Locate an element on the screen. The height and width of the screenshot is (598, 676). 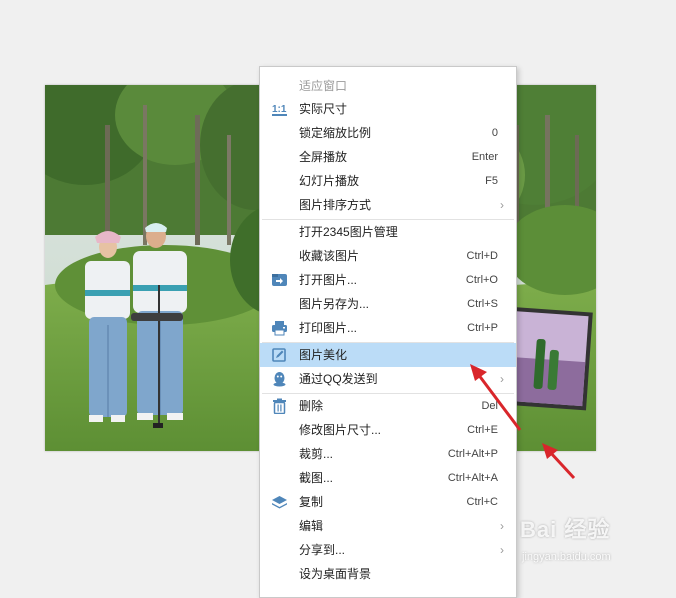
menu-item-open-image: 打开图片... Ctrl+O is located at coordinates (388, 280).